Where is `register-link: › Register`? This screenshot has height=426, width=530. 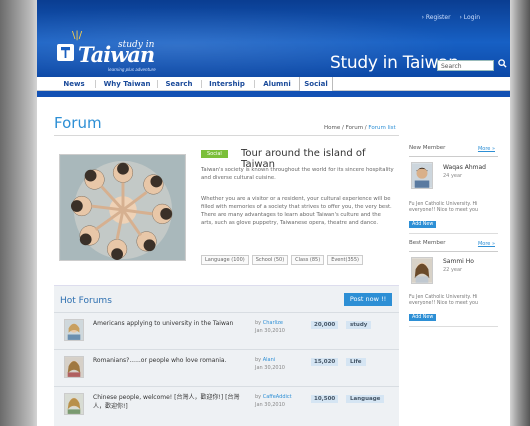 register-link: › Register is located at coordinates (436, 17).